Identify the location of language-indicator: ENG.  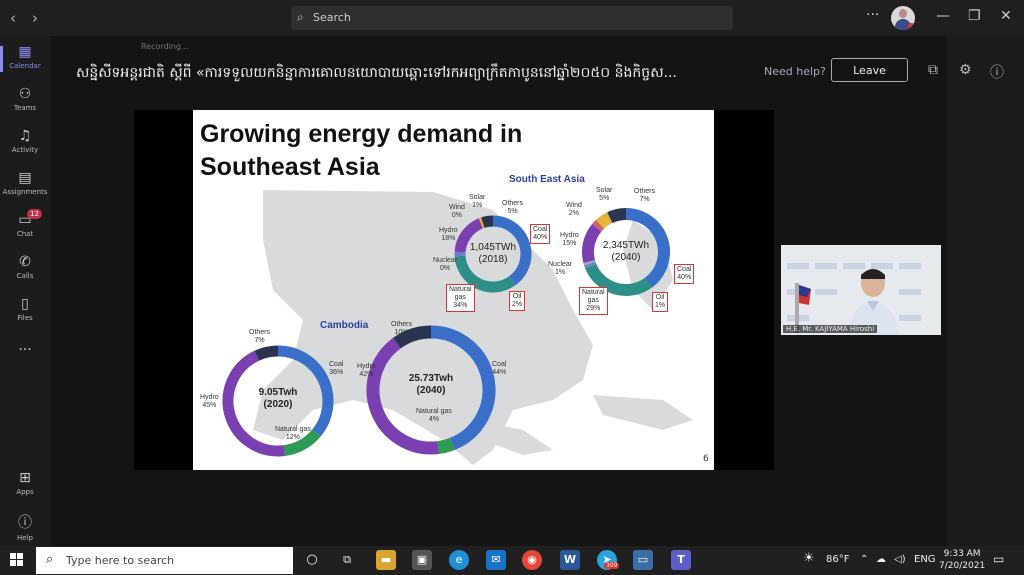
(925, 559).